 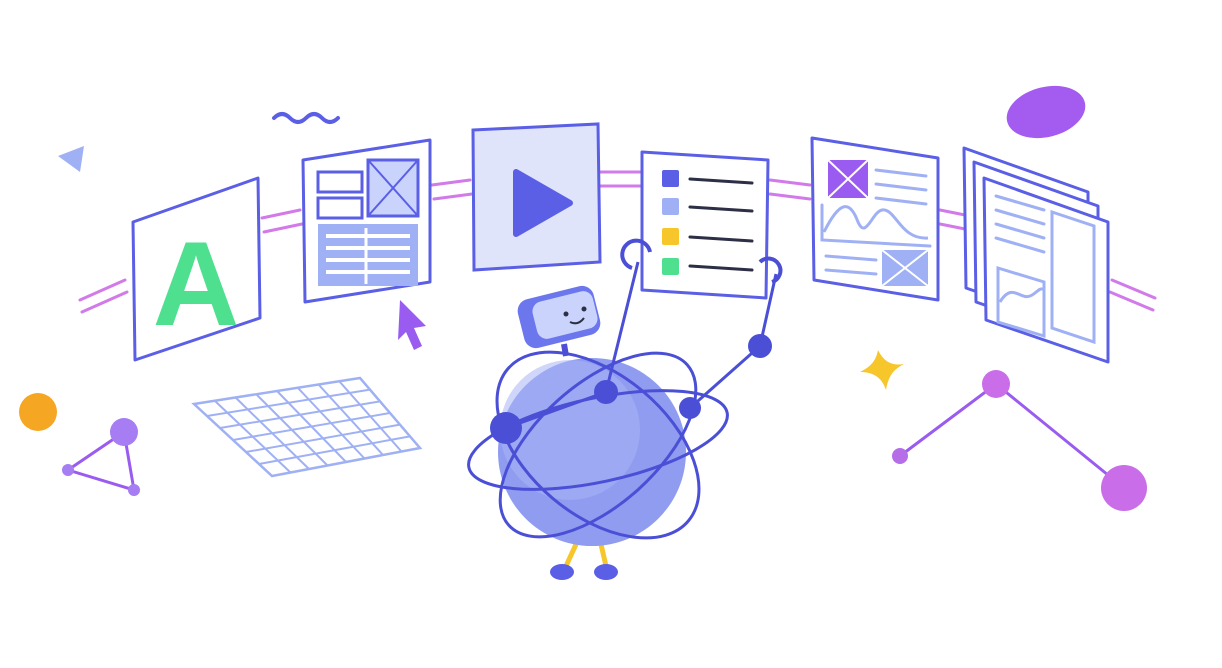 I want to click on stacked-pages-card-icon, so click(x=1036, y=255).